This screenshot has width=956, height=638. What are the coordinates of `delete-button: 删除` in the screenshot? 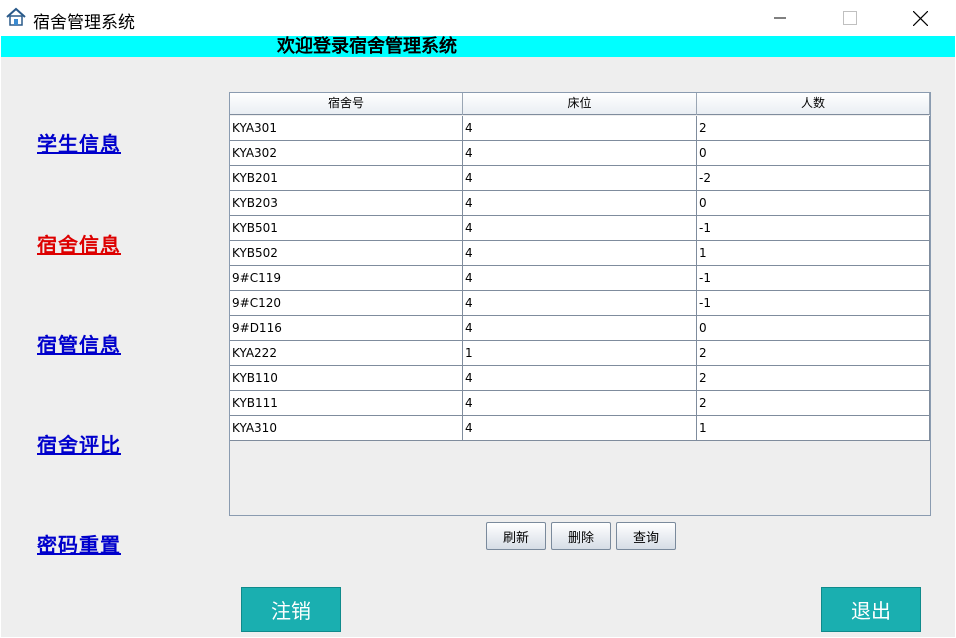 It's located at (581, 536).